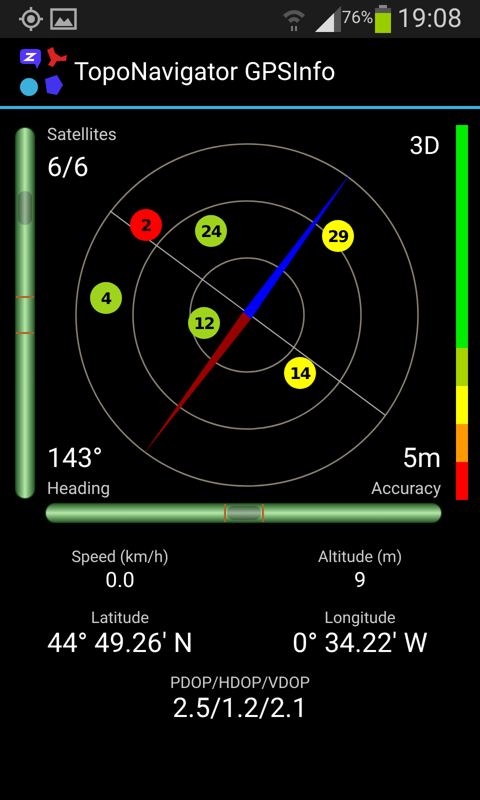 The height and width of the screenshot is (800, 480). Describe the element at coordinates (205, 72) in the screenshot. I see `app-title: TopoNavigator GPSInfo` at that location.